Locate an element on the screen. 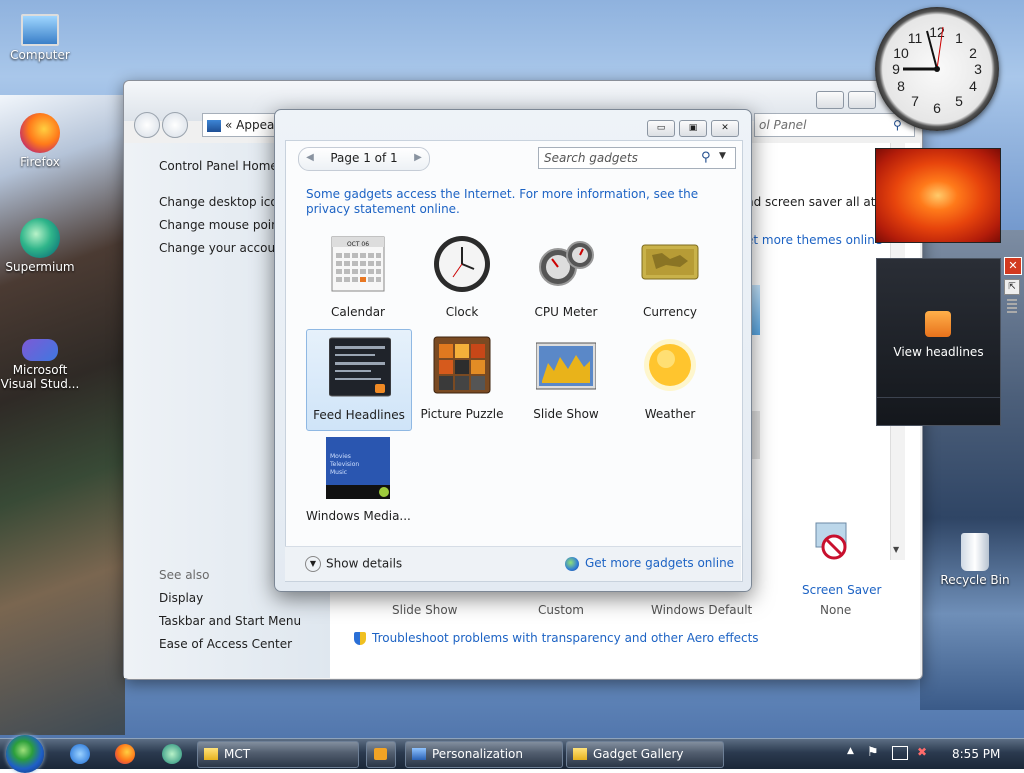 Image resolution: width=1024 pixels, height=773 pixels. sidebar-slideshow-gadget is located at coordinates (938, 195).